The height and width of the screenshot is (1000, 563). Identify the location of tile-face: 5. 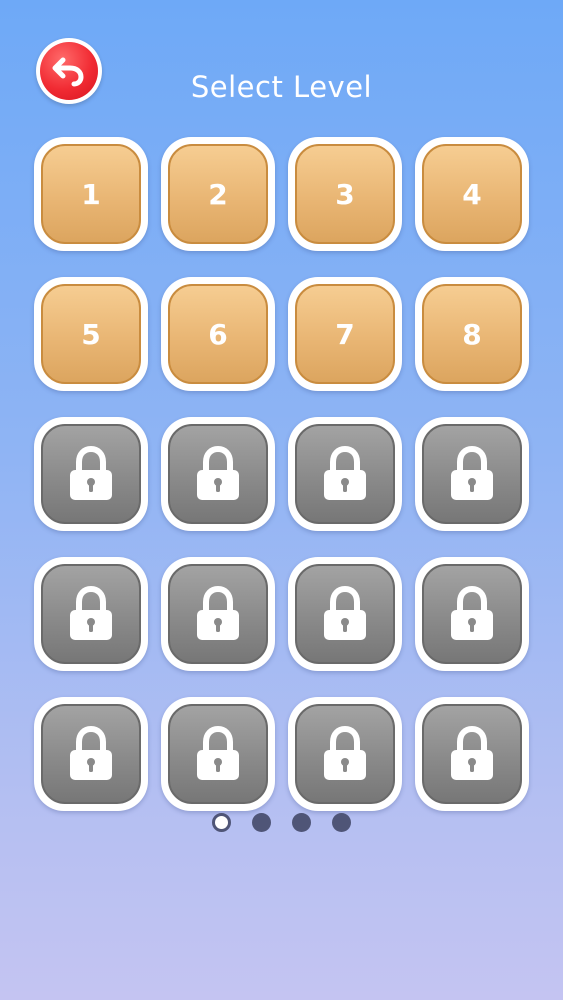
(91, 334).